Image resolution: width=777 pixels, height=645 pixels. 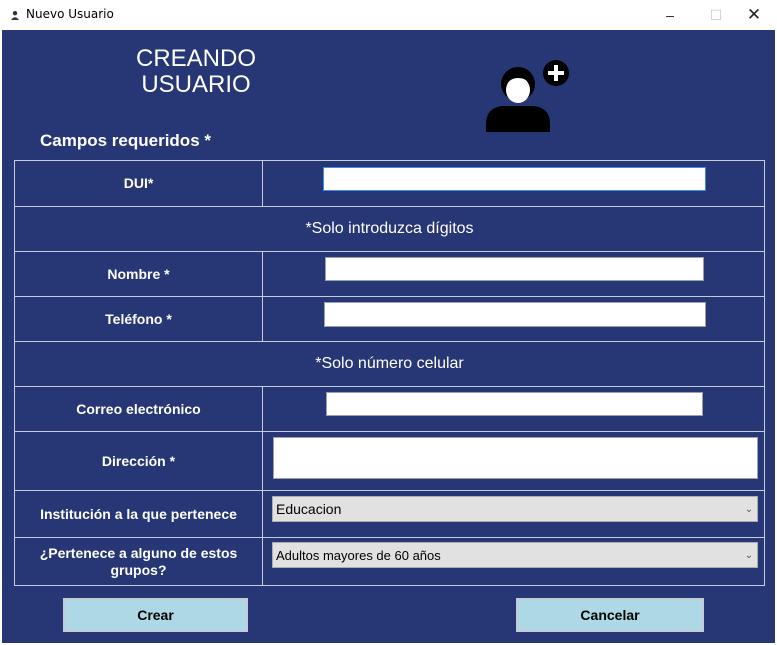 What do you see at coordinates (309, 509) in the screenshot?
I see `institucion-selected-value: Educacion` at bounding box center [309, 509].